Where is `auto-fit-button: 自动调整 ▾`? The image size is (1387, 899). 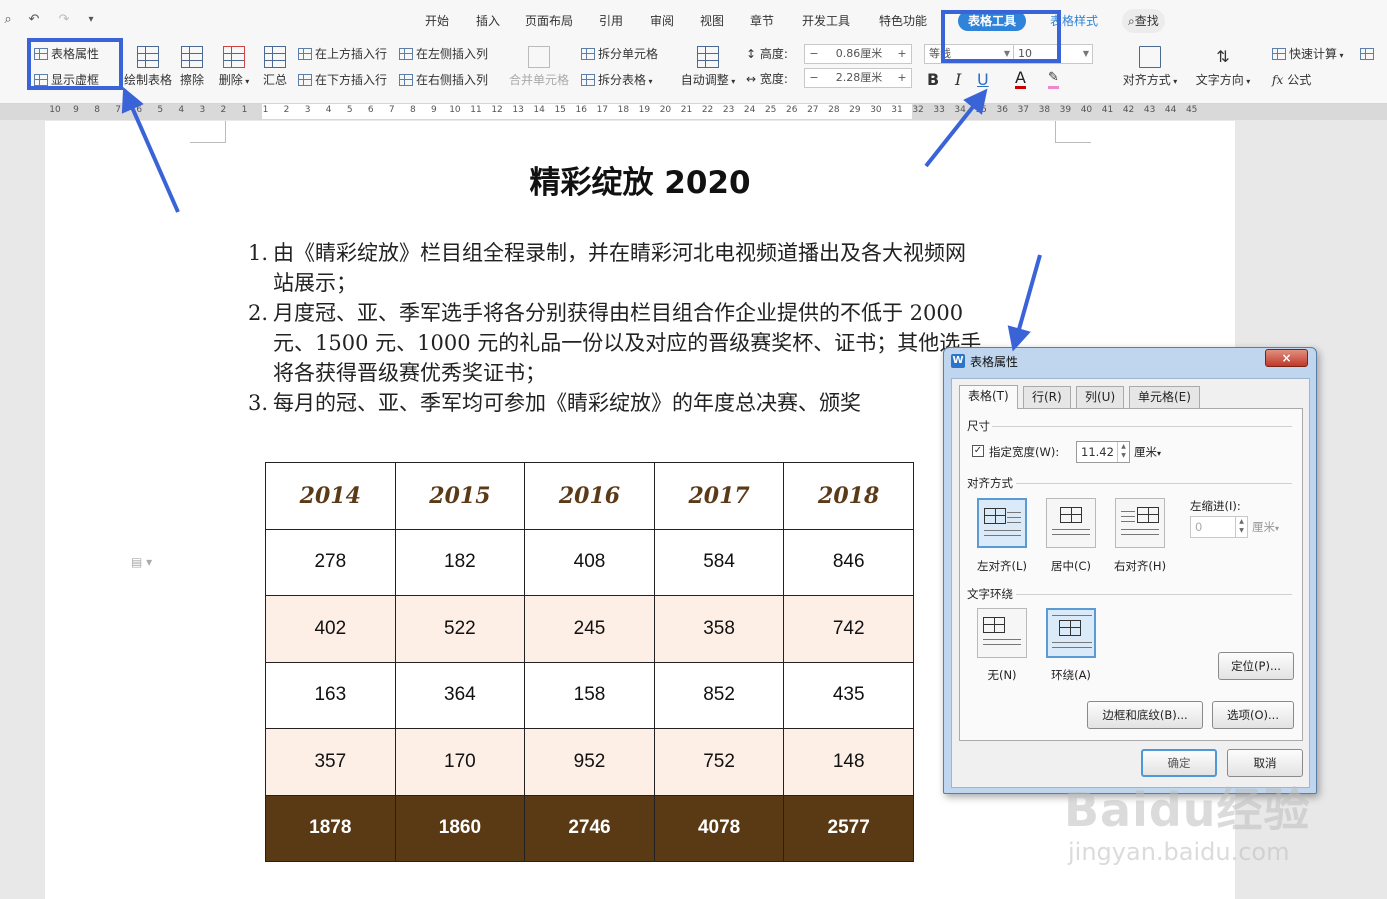
auto-fit-button: 自动调整 ▾ is located at coordinates (708, 68).